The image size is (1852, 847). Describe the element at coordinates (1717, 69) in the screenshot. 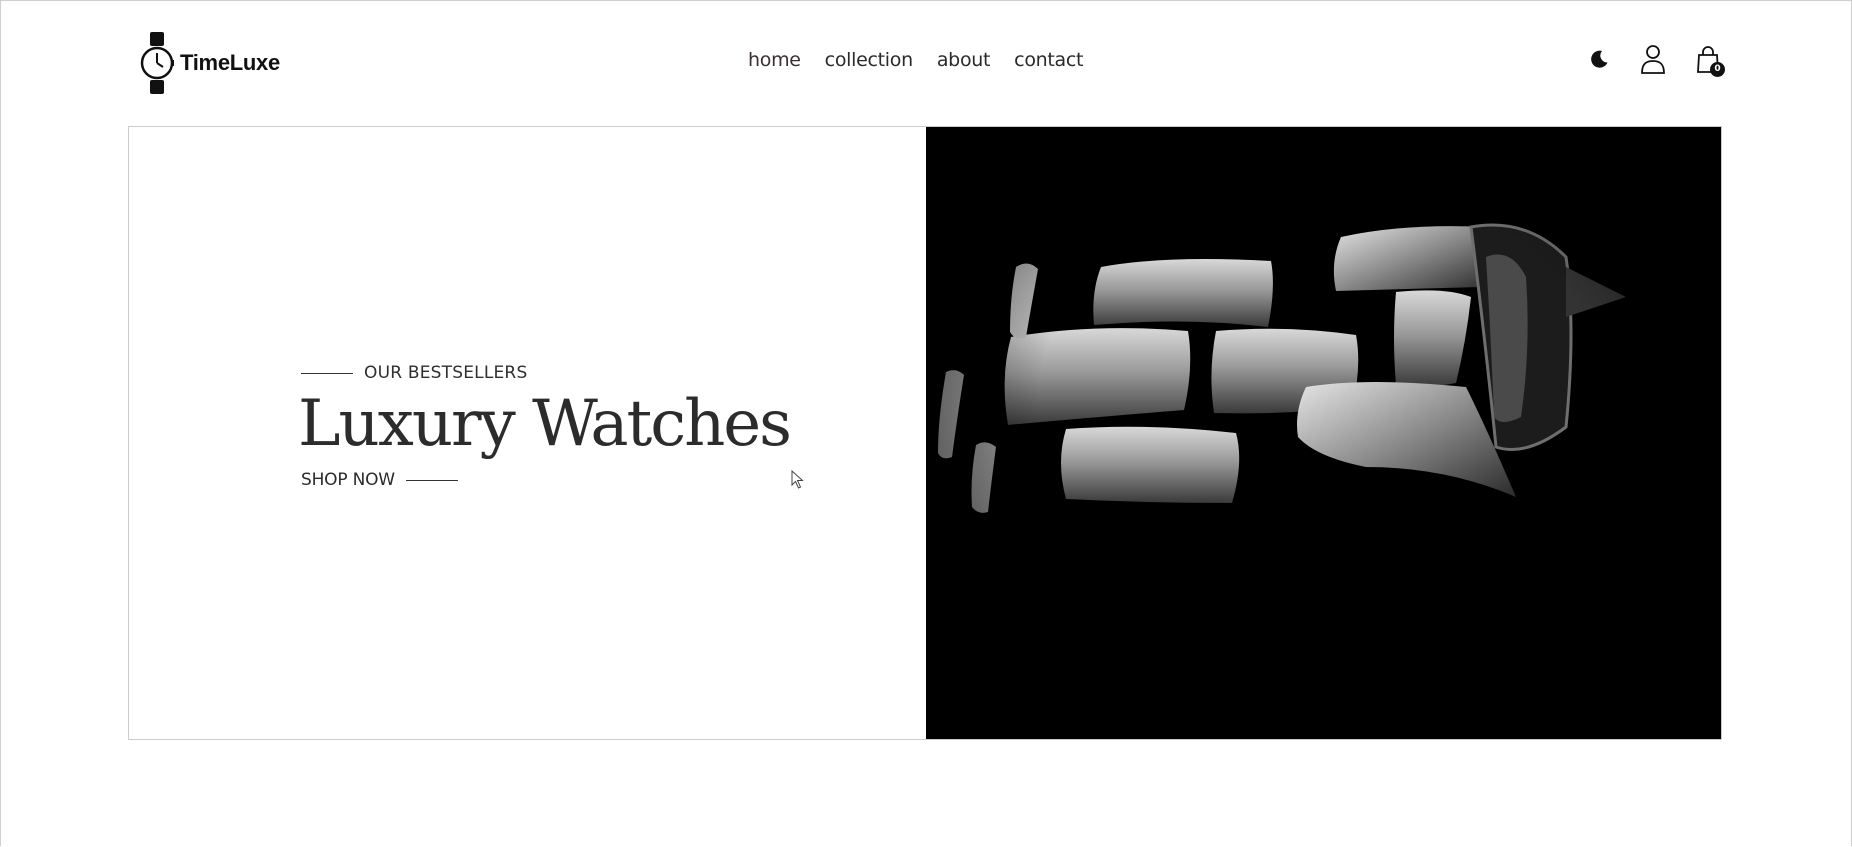

I see `cart-count-badge: 0` at that location.